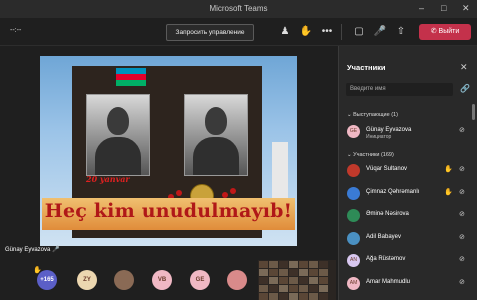 The height and width of the screenshot is (300, 477). What do you see at coordinates (399, 89) in the screenshot?
I see `search-input: Введите имя` at bounding box center [399, 89].